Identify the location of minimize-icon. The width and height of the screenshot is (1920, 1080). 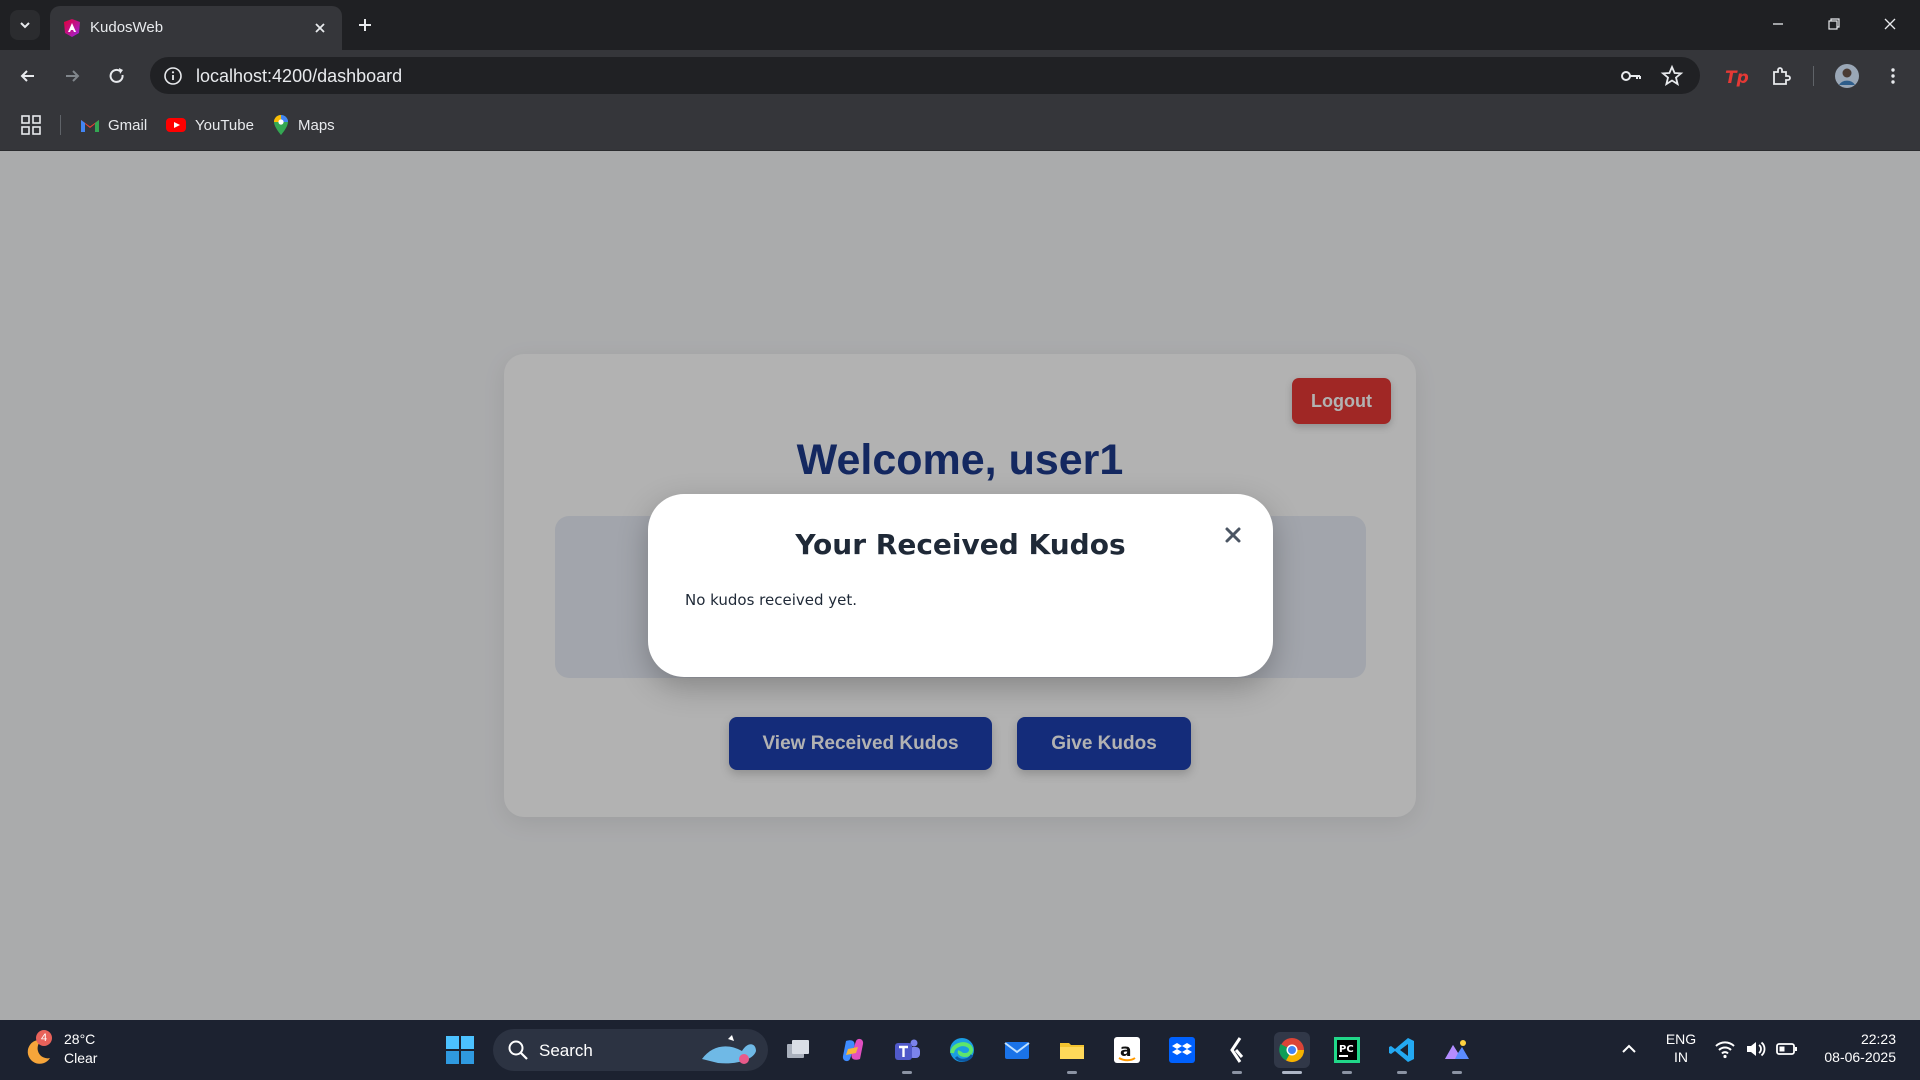
(1778, 24).